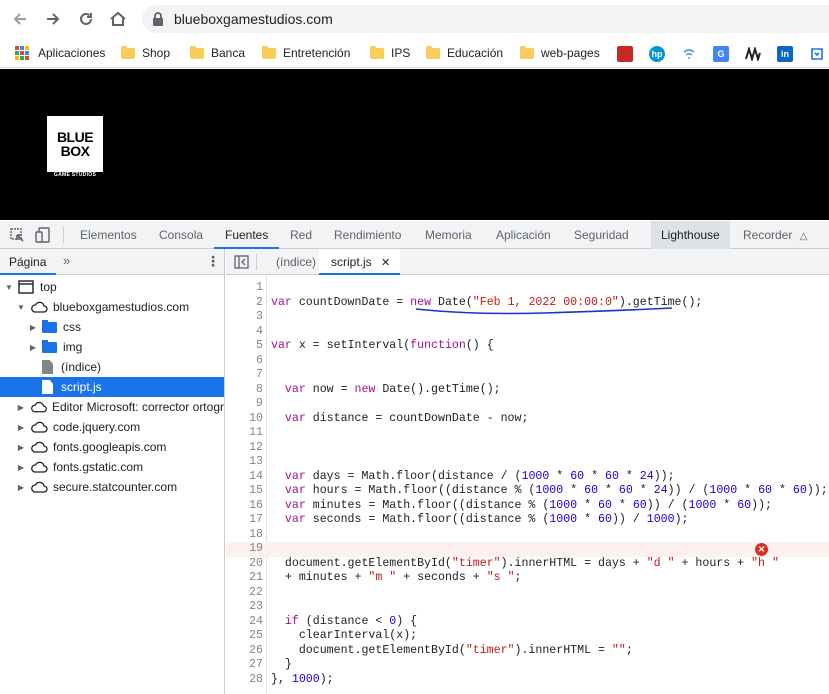  What do you see at coordinates (181, 235) in the screenshot?
I see `tab-consola: Consola` at bounding box center [181, 235].